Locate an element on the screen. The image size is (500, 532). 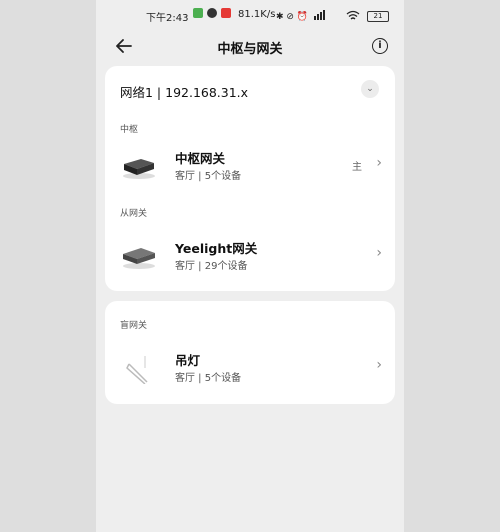
status-app-icons is located at coordinates (212, 13).